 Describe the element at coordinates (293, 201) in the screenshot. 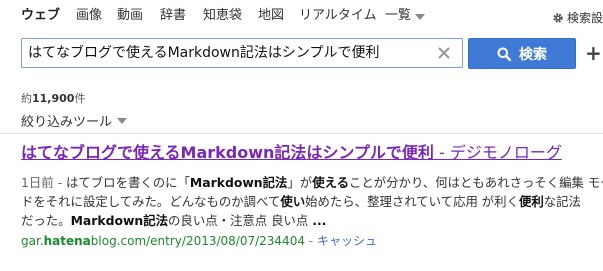

I see `snippet-highlight: 使い` at that location.